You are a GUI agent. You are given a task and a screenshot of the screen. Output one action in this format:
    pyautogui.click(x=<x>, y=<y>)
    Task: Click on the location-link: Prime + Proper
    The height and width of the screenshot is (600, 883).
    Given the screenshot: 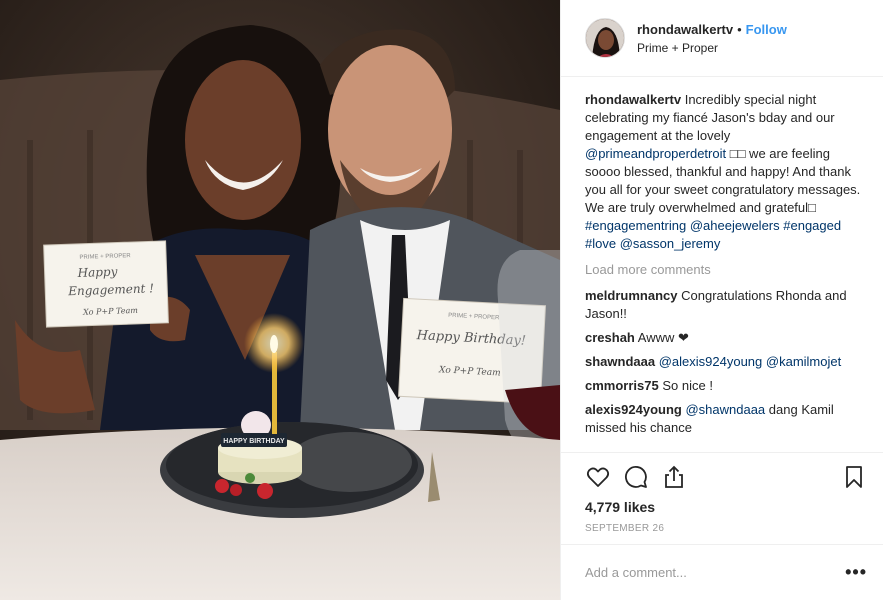 What is the action you would take?
    pyautogui.click(x=712, y=48)
    